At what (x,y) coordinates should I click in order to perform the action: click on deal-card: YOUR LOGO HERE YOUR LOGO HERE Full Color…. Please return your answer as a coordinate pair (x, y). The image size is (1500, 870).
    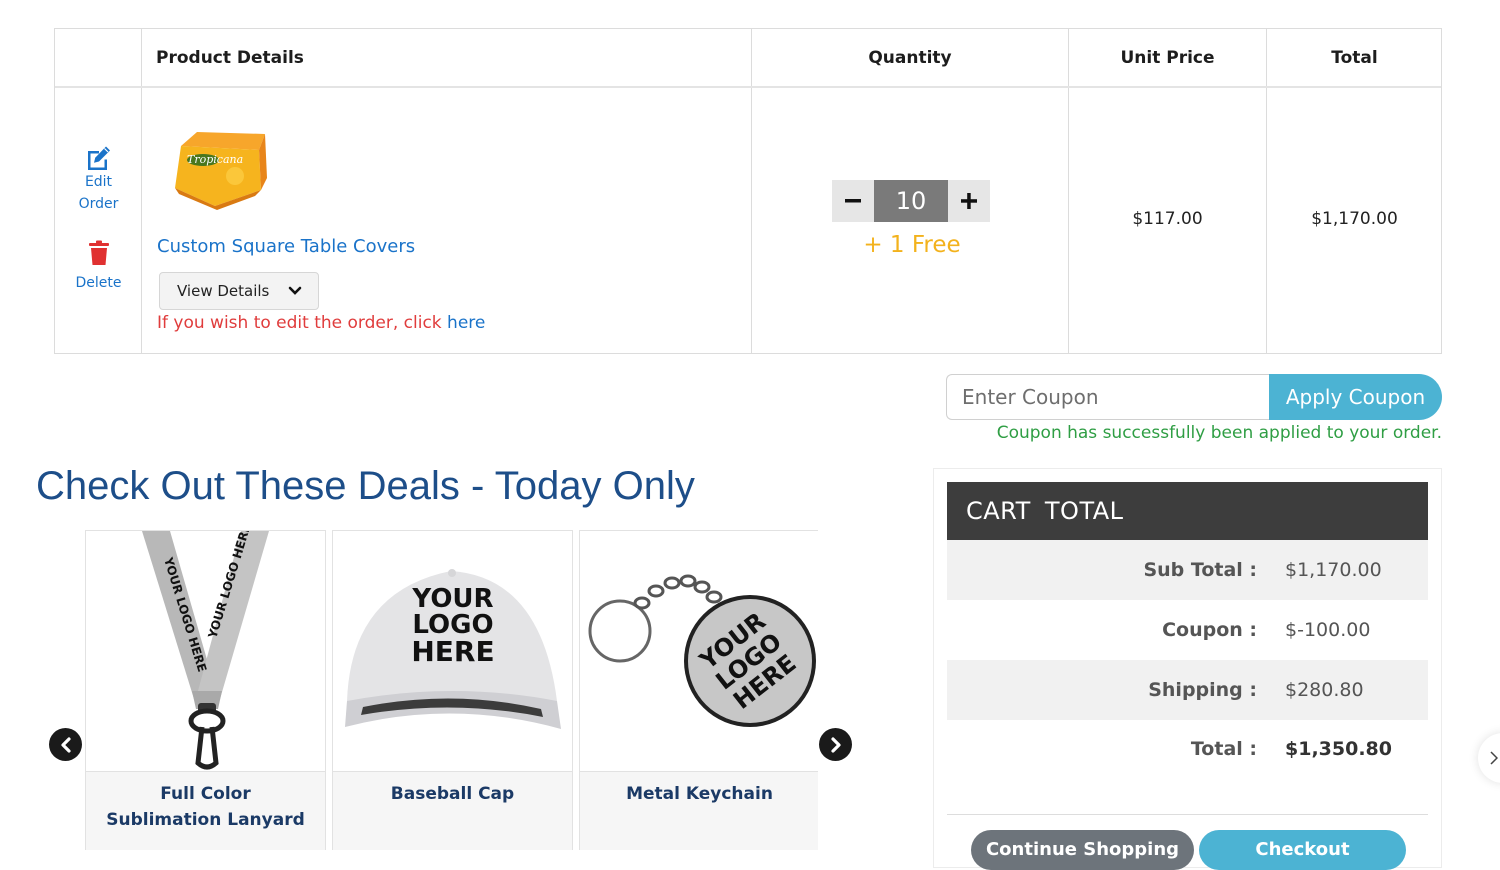
    Looking at the image, I should click on (205, 690).